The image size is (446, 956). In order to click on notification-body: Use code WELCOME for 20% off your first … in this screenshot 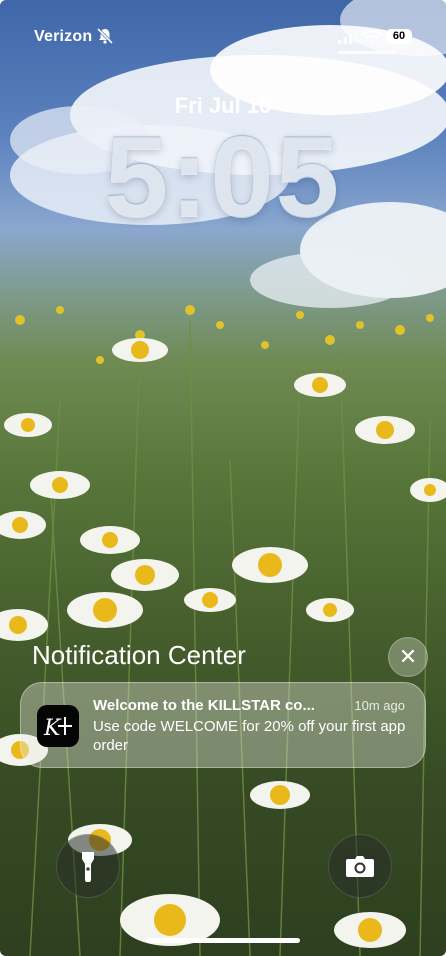, I will do `click(249, 736)`.